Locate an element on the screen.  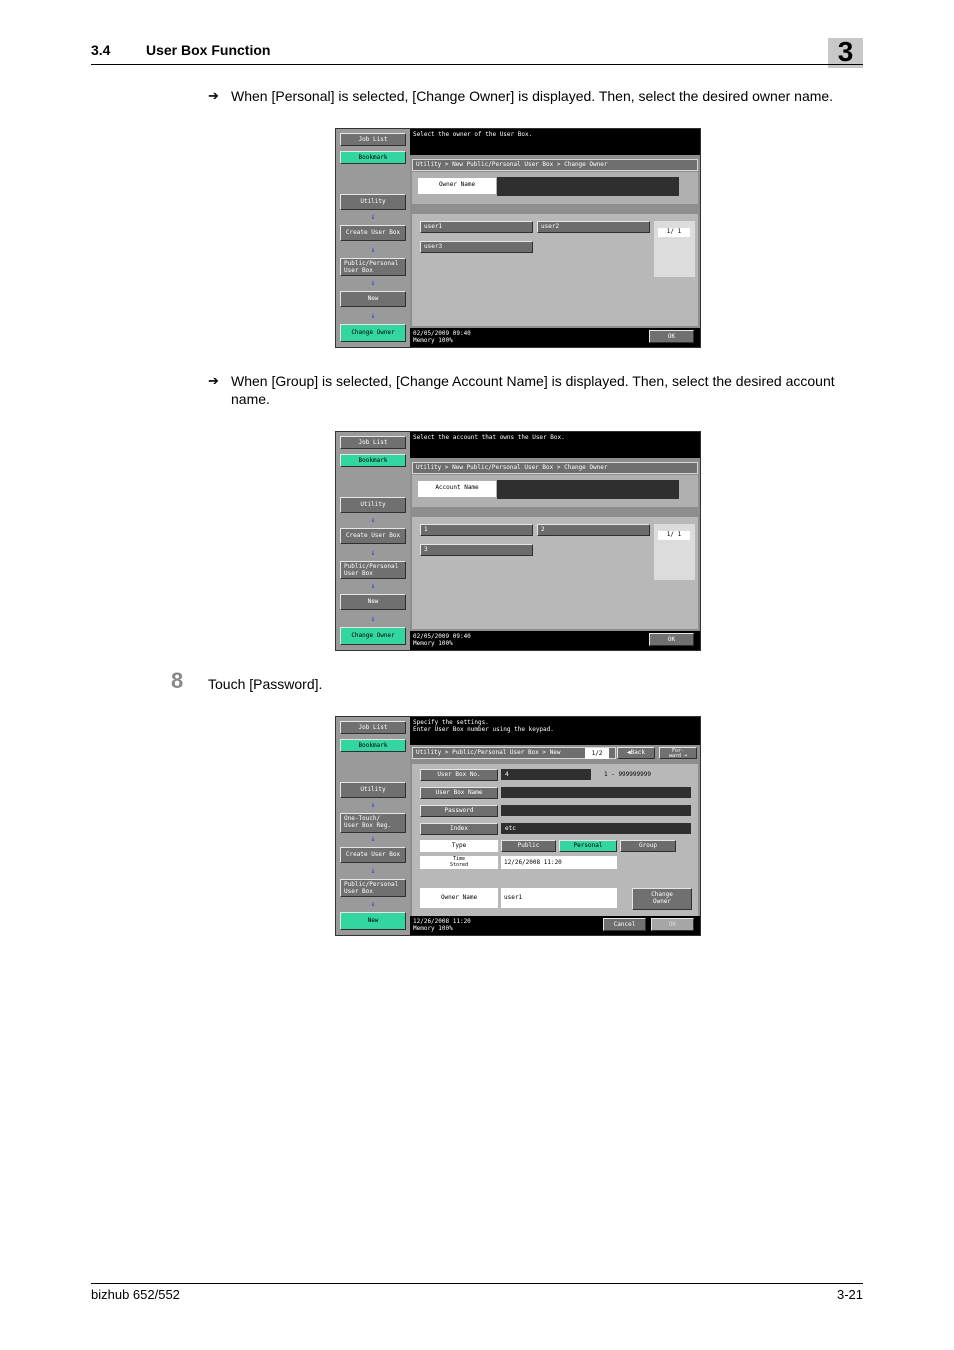
bullet-group-line2: name. is located at coordinates (250, 399).